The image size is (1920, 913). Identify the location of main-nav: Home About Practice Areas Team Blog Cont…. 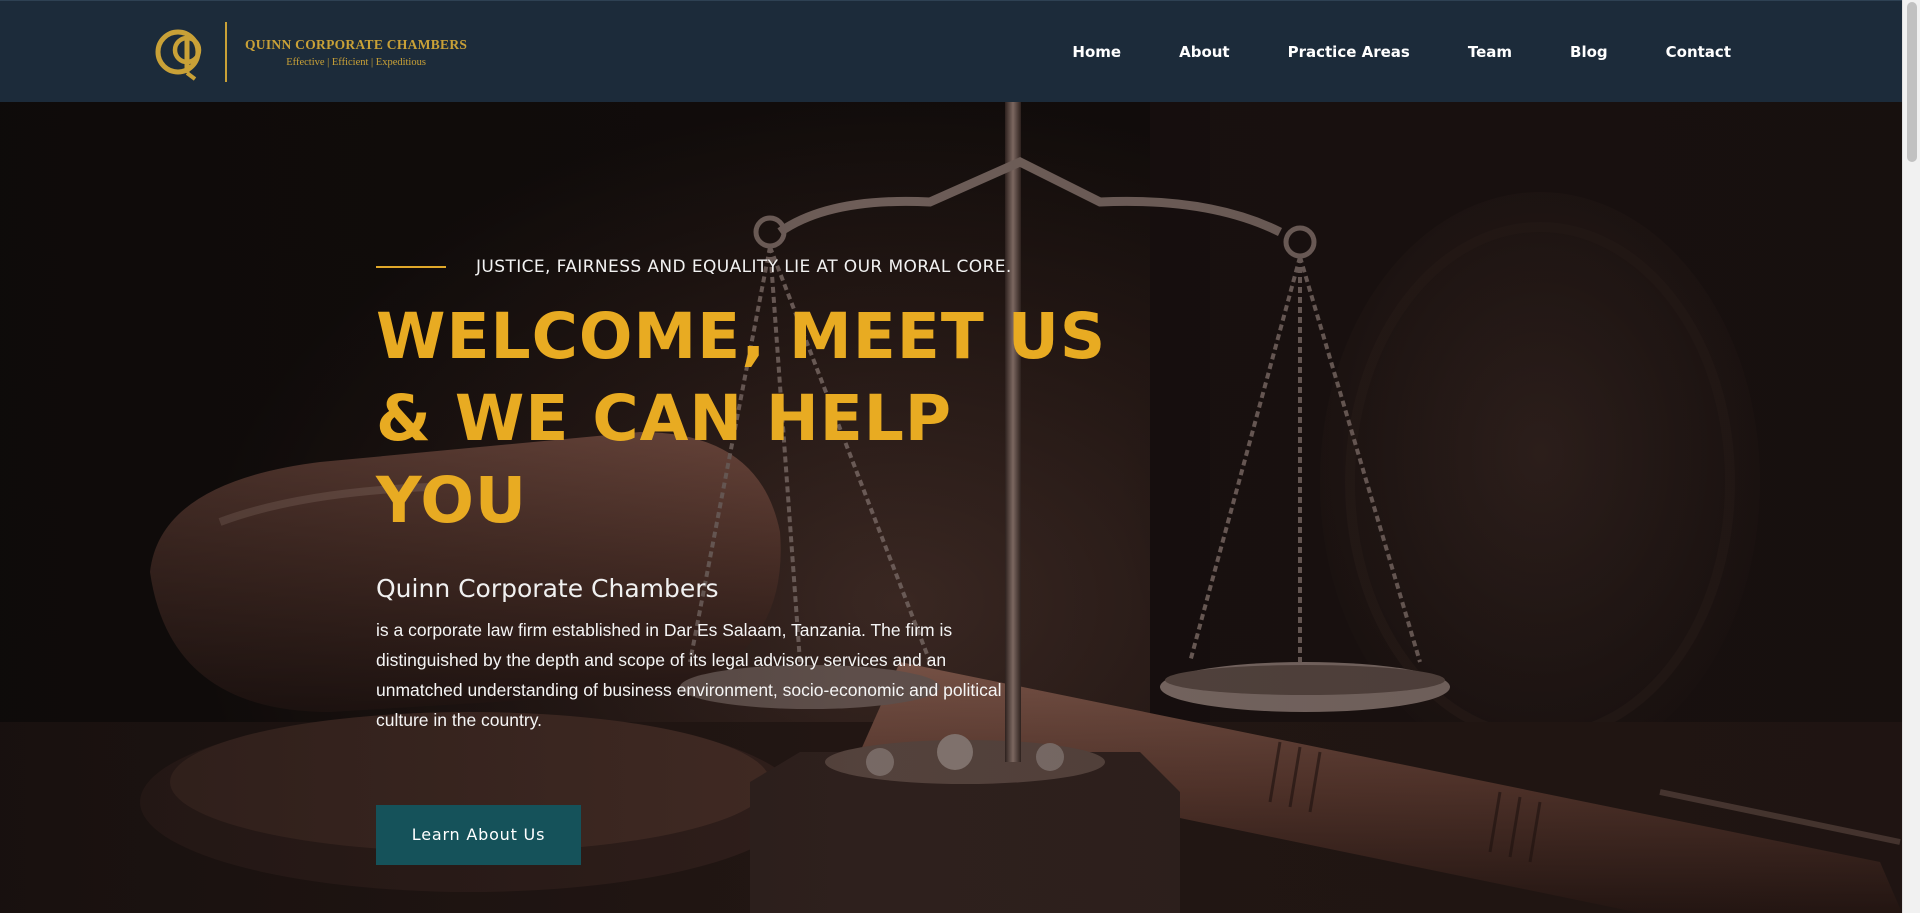
(1401, 52).